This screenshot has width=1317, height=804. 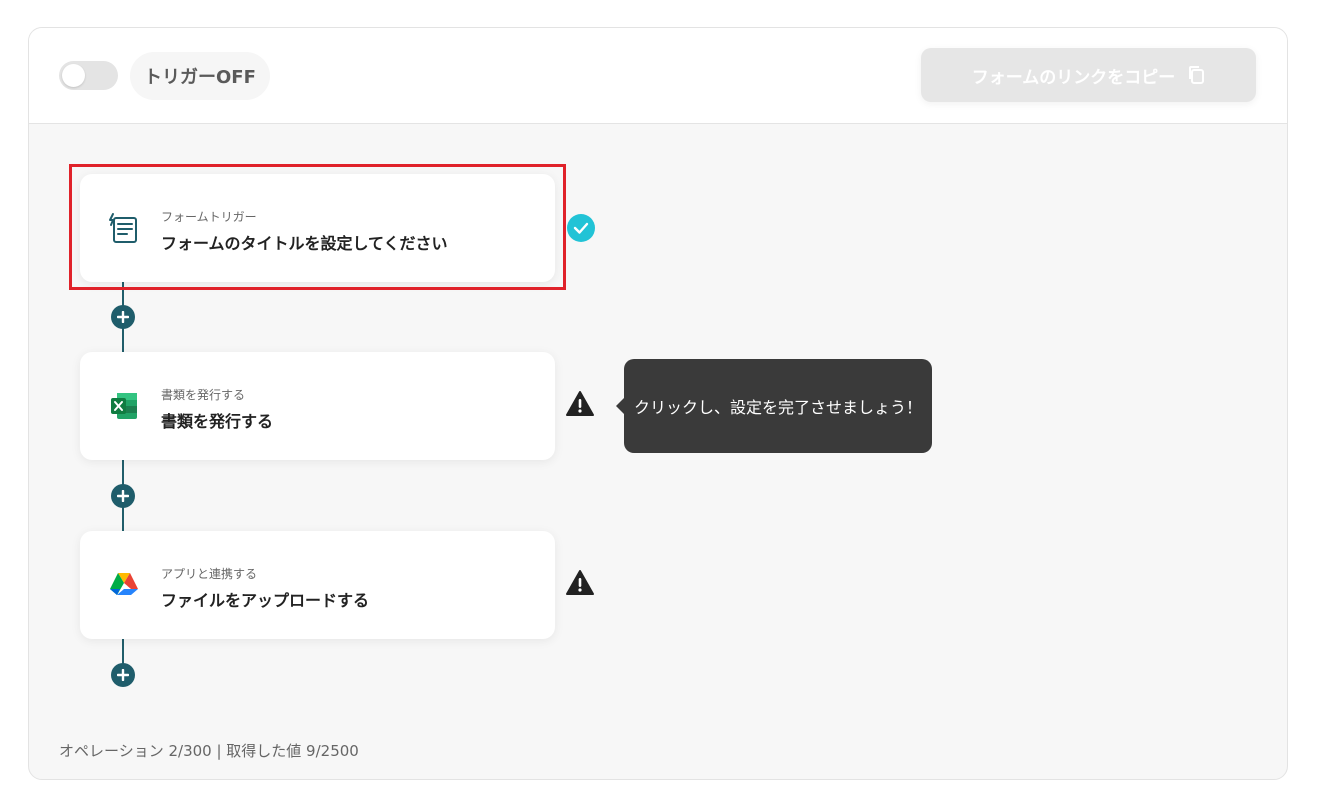 I want to click on step-card-upload-file: アプリと連携する ファイルをアップロードする, so click(x=317, y=585).